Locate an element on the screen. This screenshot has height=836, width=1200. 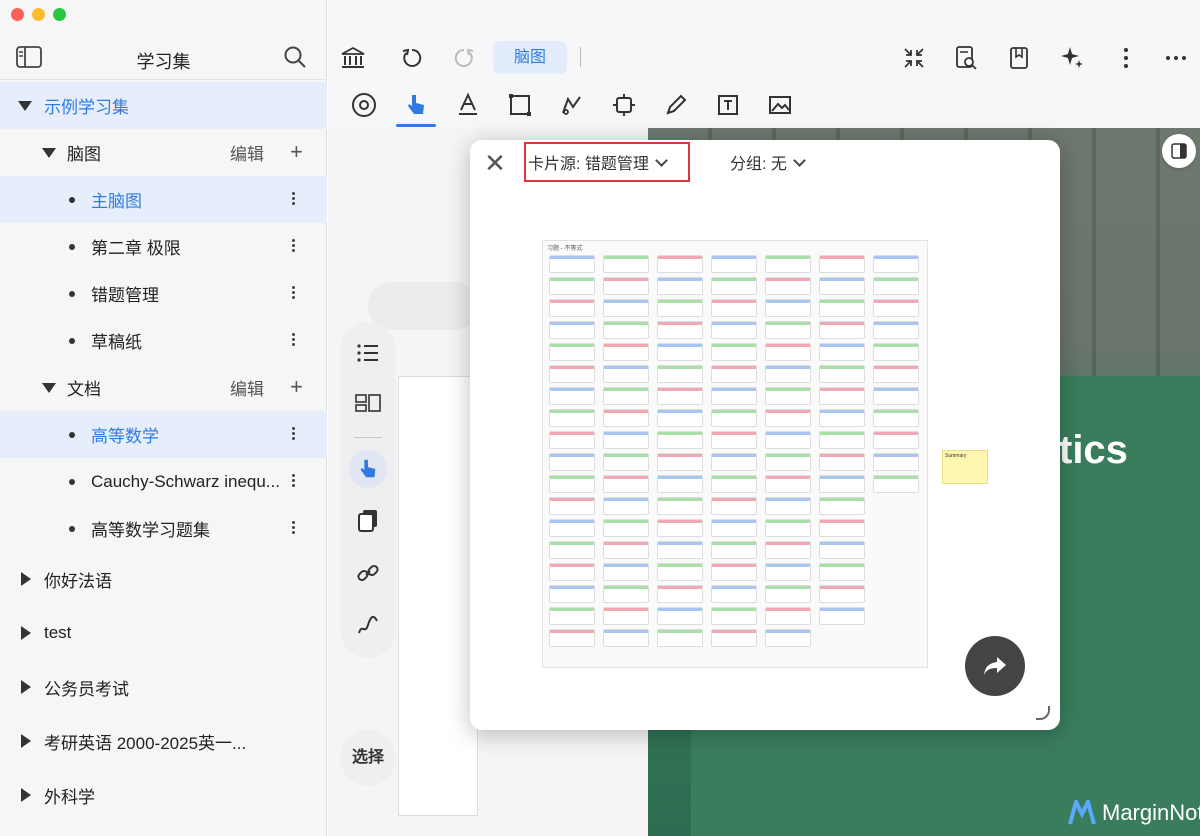
horizontal-more-icon is located at coordinates (1176, 58).